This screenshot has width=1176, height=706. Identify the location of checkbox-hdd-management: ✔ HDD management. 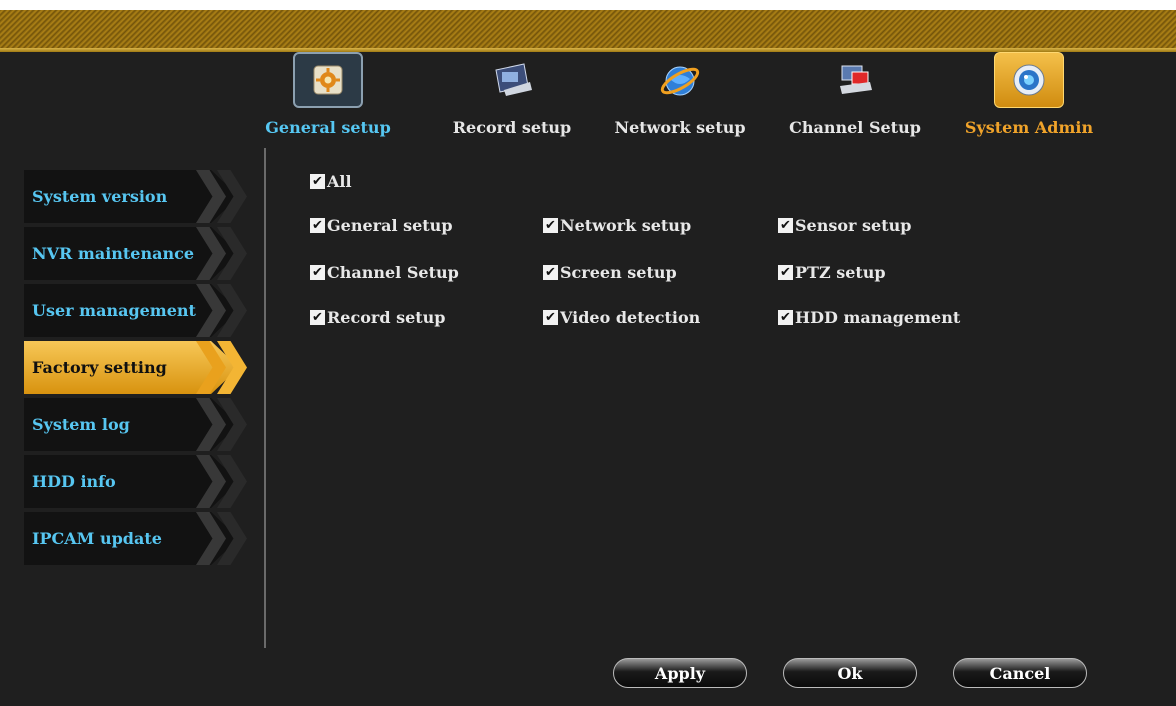
(869, 317).